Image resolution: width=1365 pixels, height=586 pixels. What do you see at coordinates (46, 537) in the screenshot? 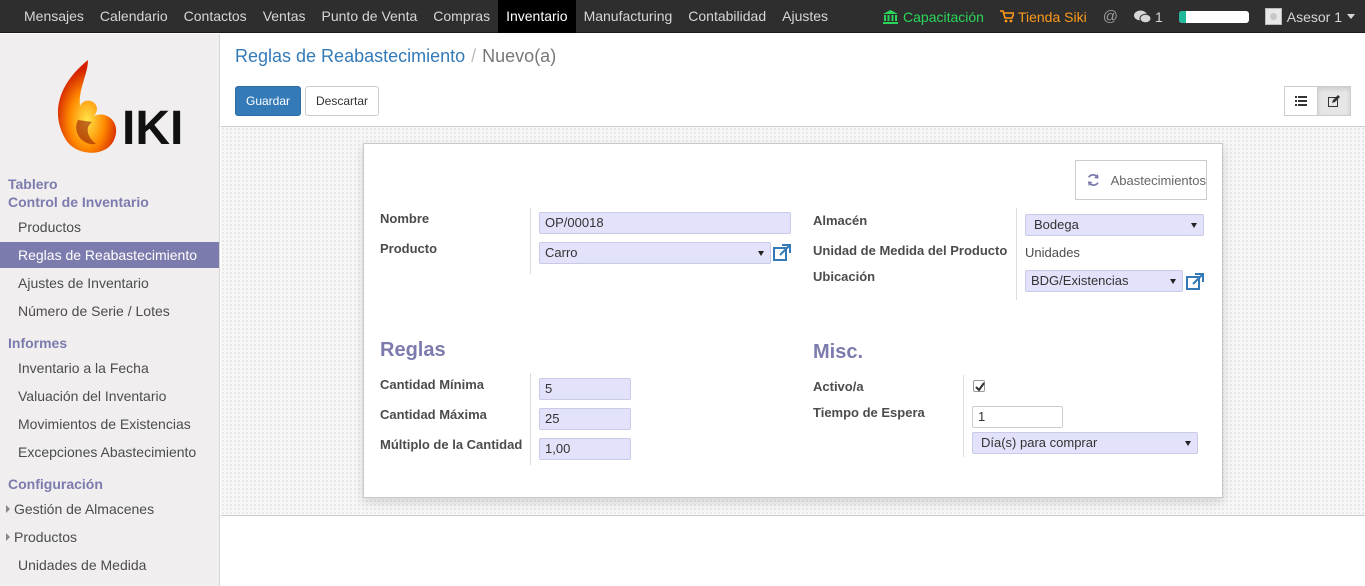
I see `sidebar-item-label: Productos` at bounding box center [46, 537].